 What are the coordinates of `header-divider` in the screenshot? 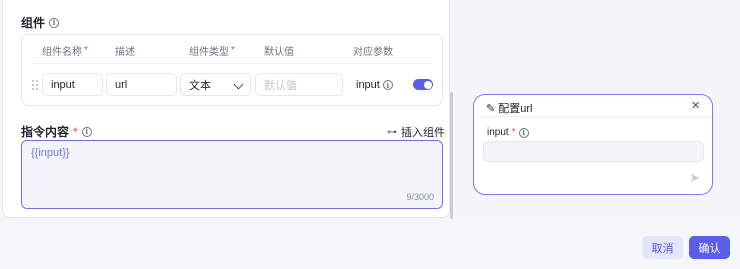 It's located at (232, 63).